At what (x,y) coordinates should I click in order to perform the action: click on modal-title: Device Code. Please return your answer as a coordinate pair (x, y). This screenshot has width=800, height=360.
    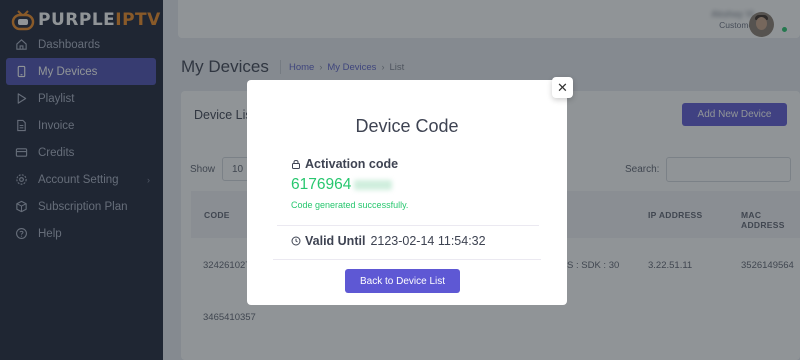
    Looking at the image, I should click on (407, 126).